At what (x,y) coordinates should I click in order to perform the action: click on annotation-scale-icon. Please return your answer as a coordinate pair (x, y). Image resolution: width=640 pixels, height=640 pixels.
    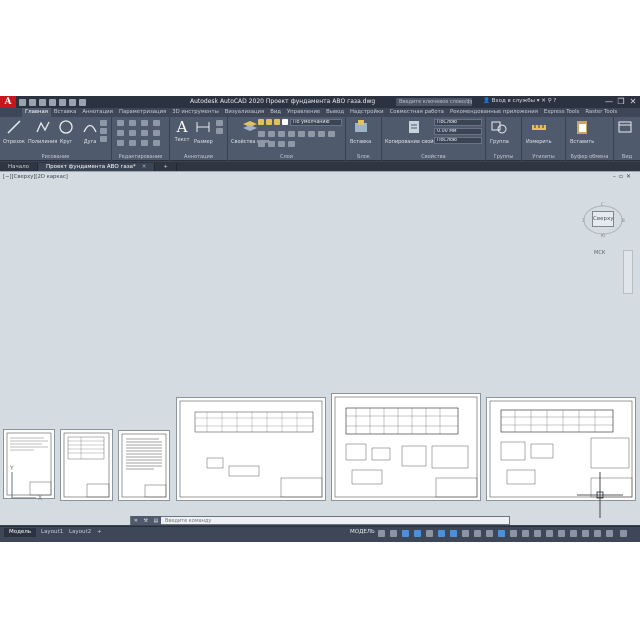
    Looking at the image, I should click on (501, 533).